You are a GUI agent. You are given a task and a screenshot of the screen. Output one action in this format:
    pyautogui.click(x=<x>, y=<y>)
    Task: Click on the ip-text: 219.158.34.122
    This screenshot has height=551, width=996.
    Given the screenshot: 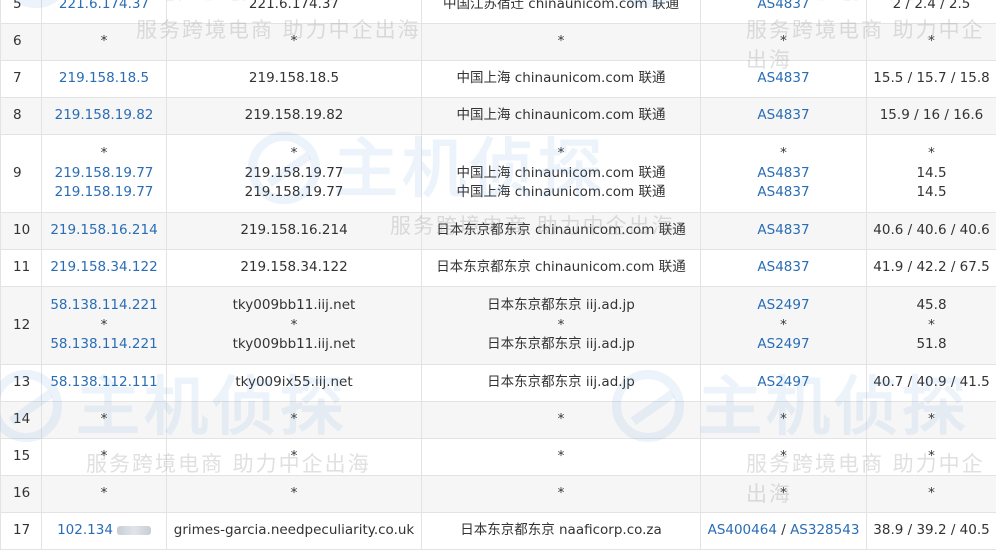 What is the action you would take?
    pyautogui.click(x=104, y=267)
    